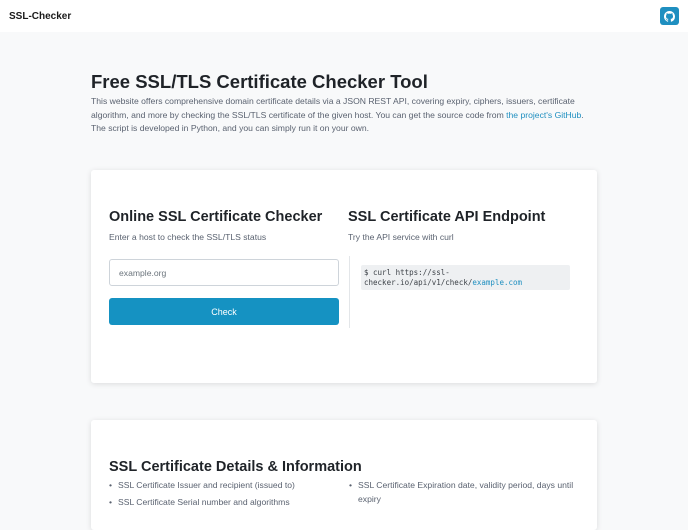 The image size is (688, 530). I want to click on details-title: SSL Certificate Details & Information, so click(235, 467).